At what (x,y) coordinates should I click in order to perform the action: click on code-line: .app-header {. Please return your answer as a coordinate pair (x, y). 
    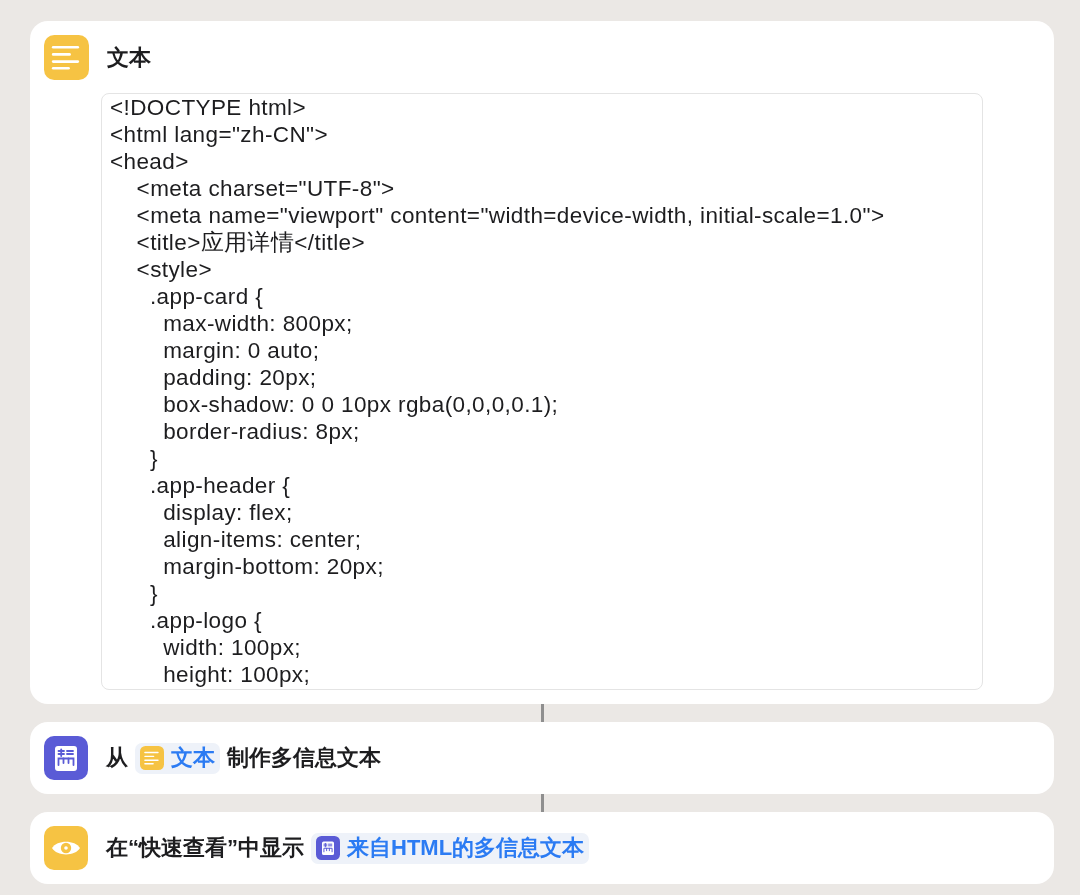
    Looking at the image, I should click on (220, 485).